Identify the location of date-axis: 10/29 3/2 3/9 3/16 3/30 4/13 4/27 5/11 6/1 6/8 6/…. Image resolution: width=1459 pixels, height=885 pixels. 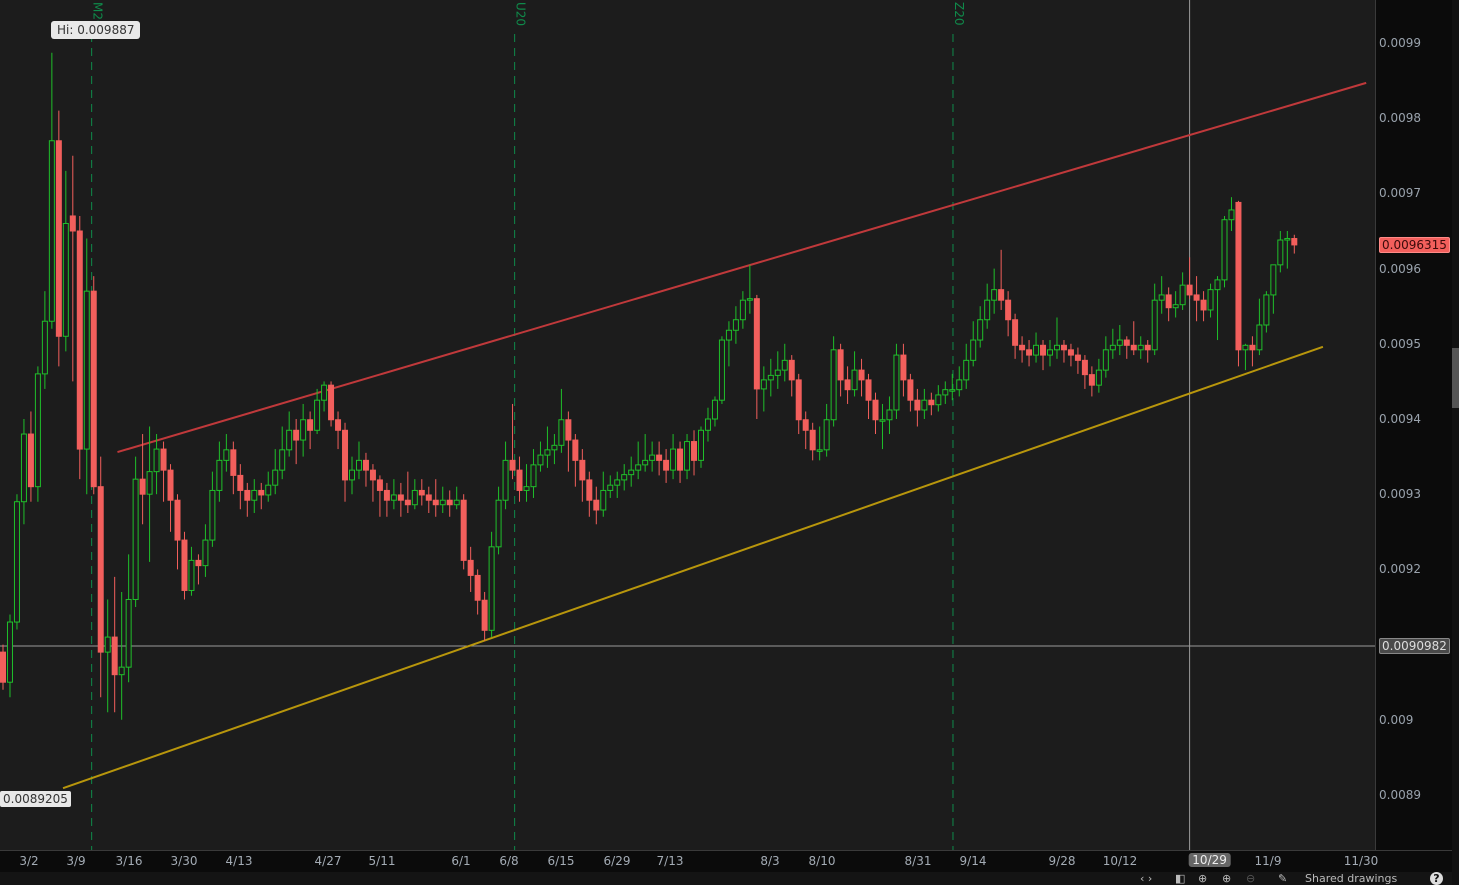
(726, 861).